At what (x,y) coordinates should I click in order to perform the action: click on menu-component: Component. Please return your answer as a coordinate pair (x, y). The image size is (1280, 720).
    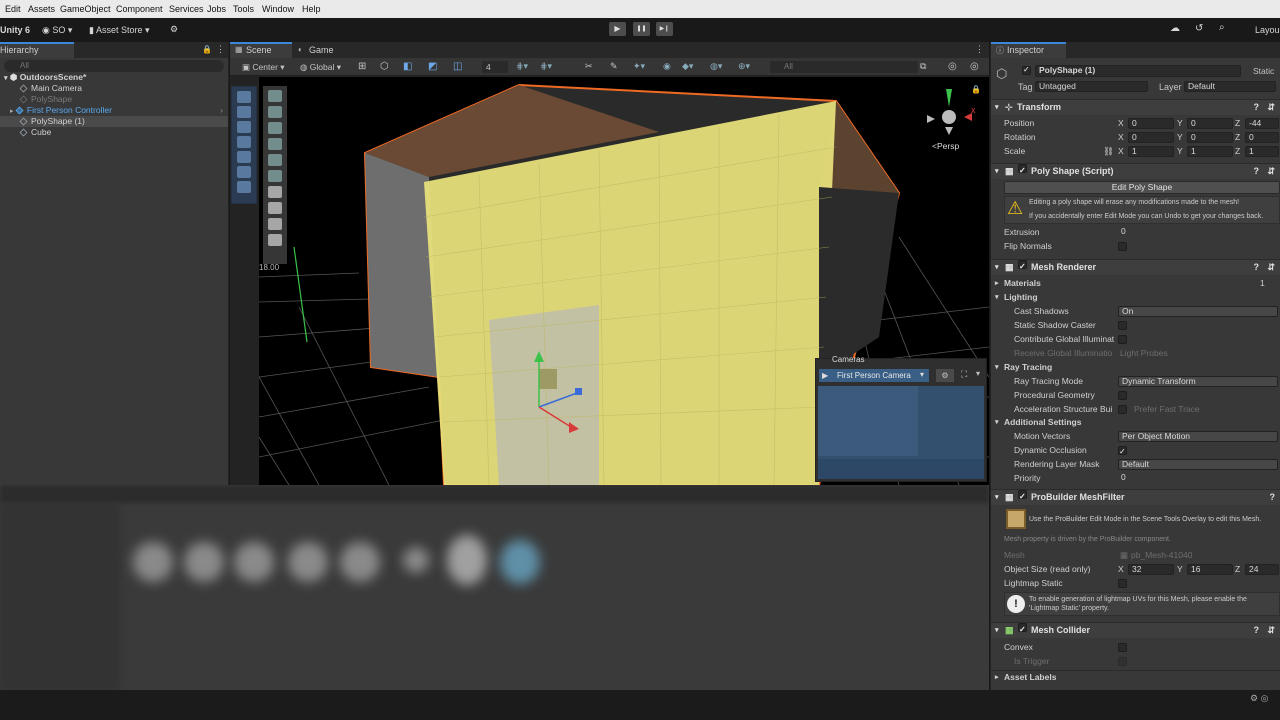
    Looking at the image, I should click on (139, 9).